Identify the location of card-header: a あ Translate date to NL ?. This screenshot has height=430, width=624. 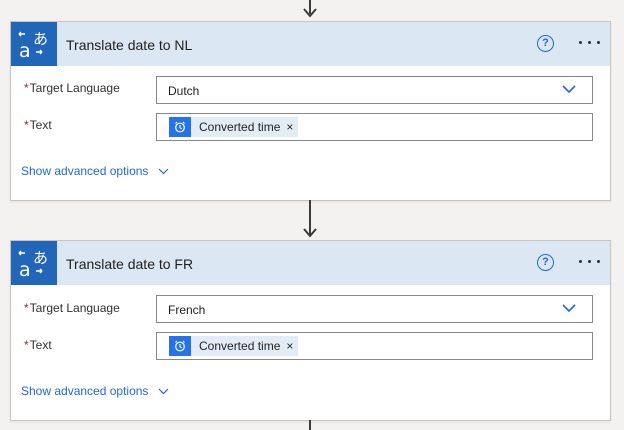
(310, 44).